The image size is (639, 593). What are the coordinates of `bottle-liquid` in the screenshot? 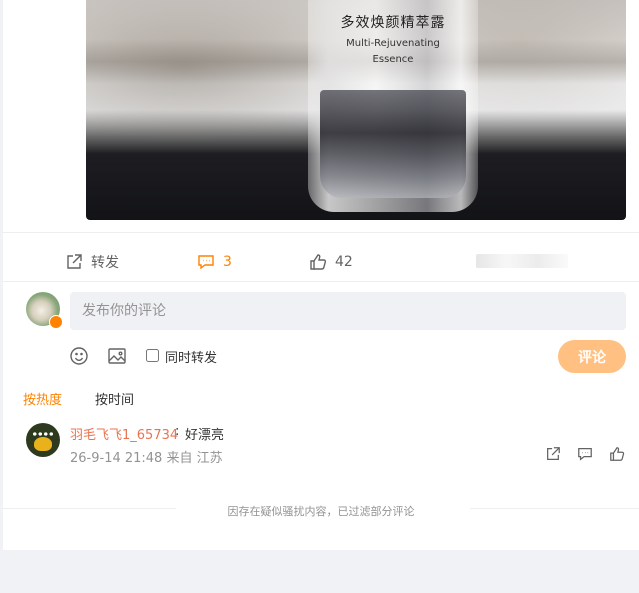 It's located at (393, 144).